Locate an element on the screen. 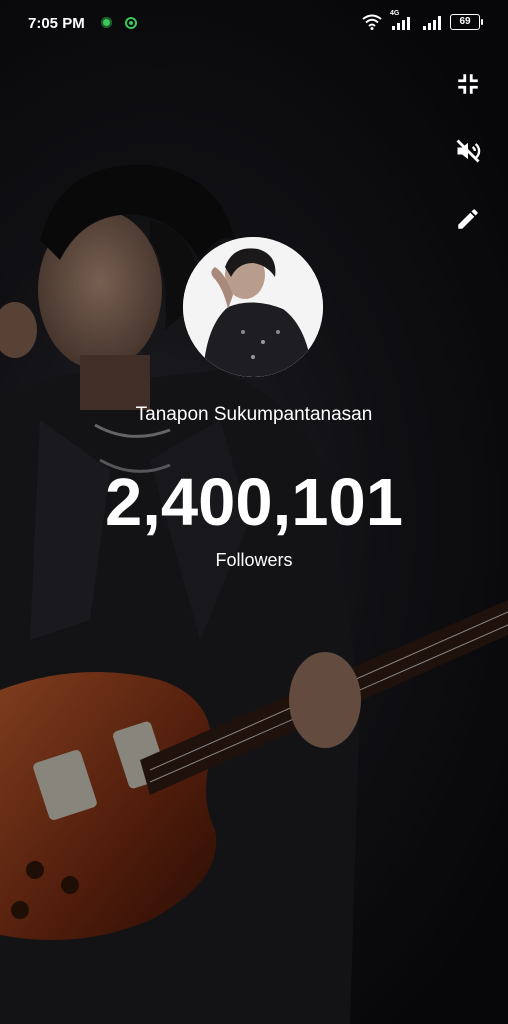 The image size is (508, 1024). collapse-icon is located at coordinates (468, 84).